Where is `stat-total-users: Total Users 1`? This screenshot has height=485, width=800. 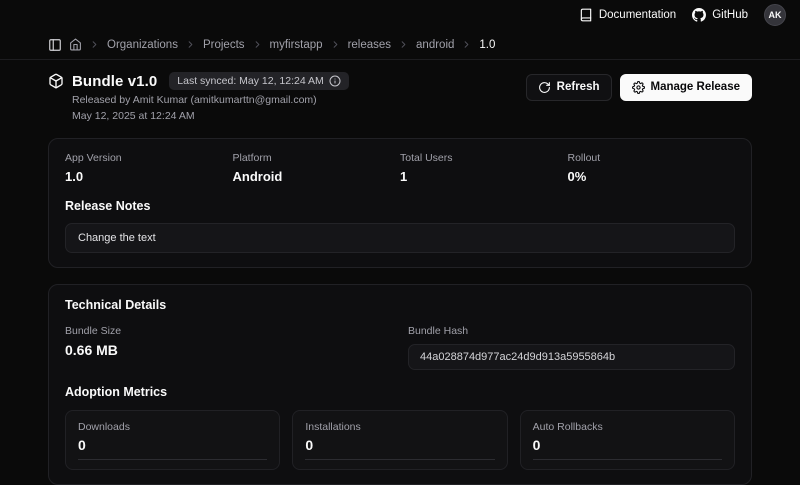 stat-total-users: Total Users 1 is located at coordinates (484, 168).